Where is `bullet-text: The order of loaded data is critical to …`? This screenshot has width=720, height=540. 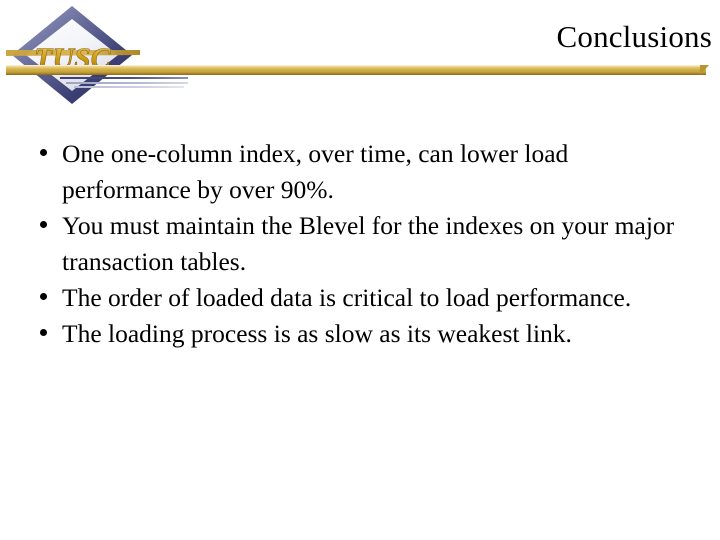
bullet-text: The order of loaded data is critical to … is located at coordinates (347, 297).